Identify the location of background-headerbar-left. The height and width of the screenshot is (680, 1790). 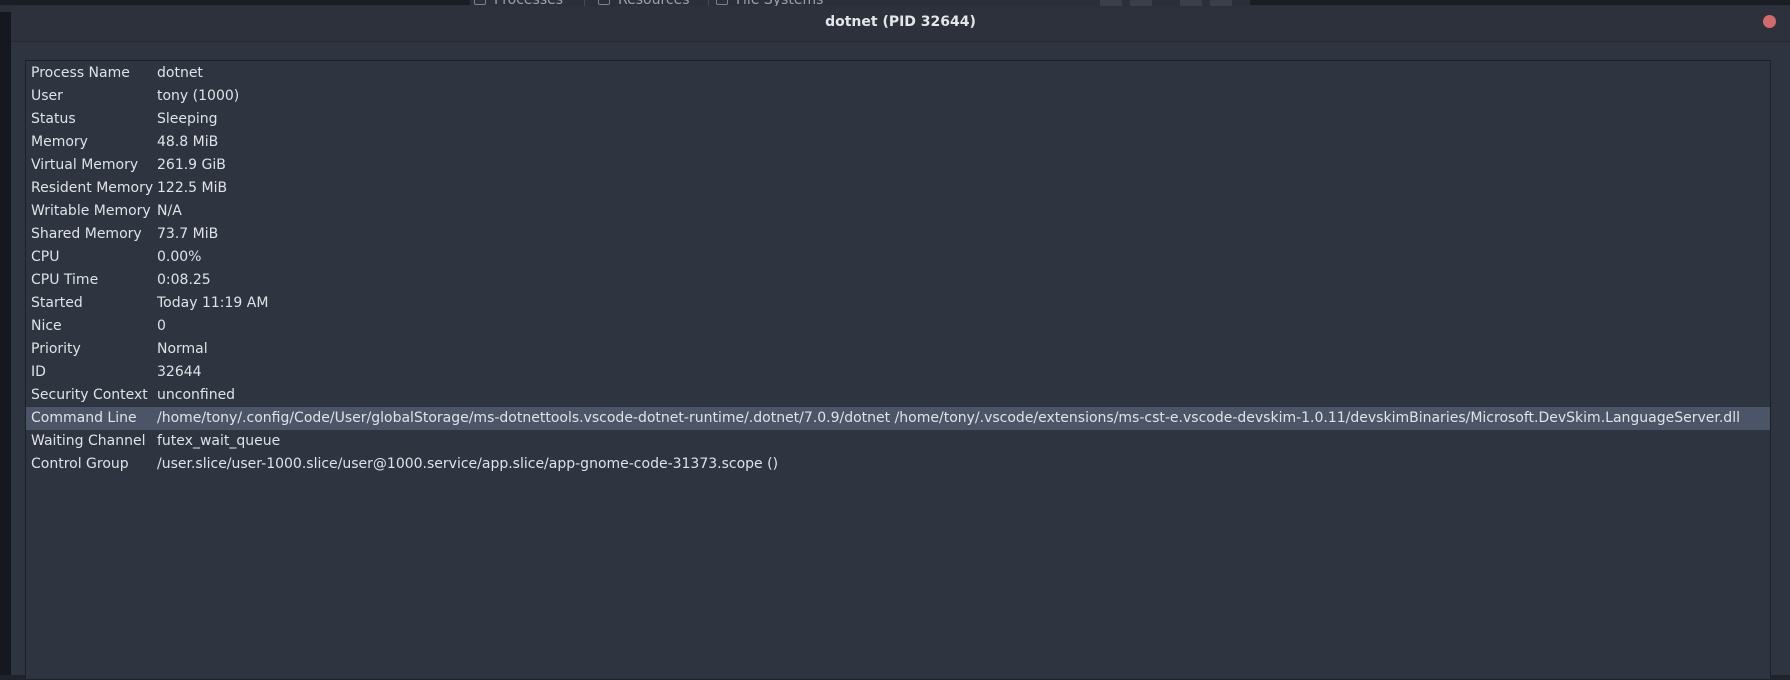
(235, 2).